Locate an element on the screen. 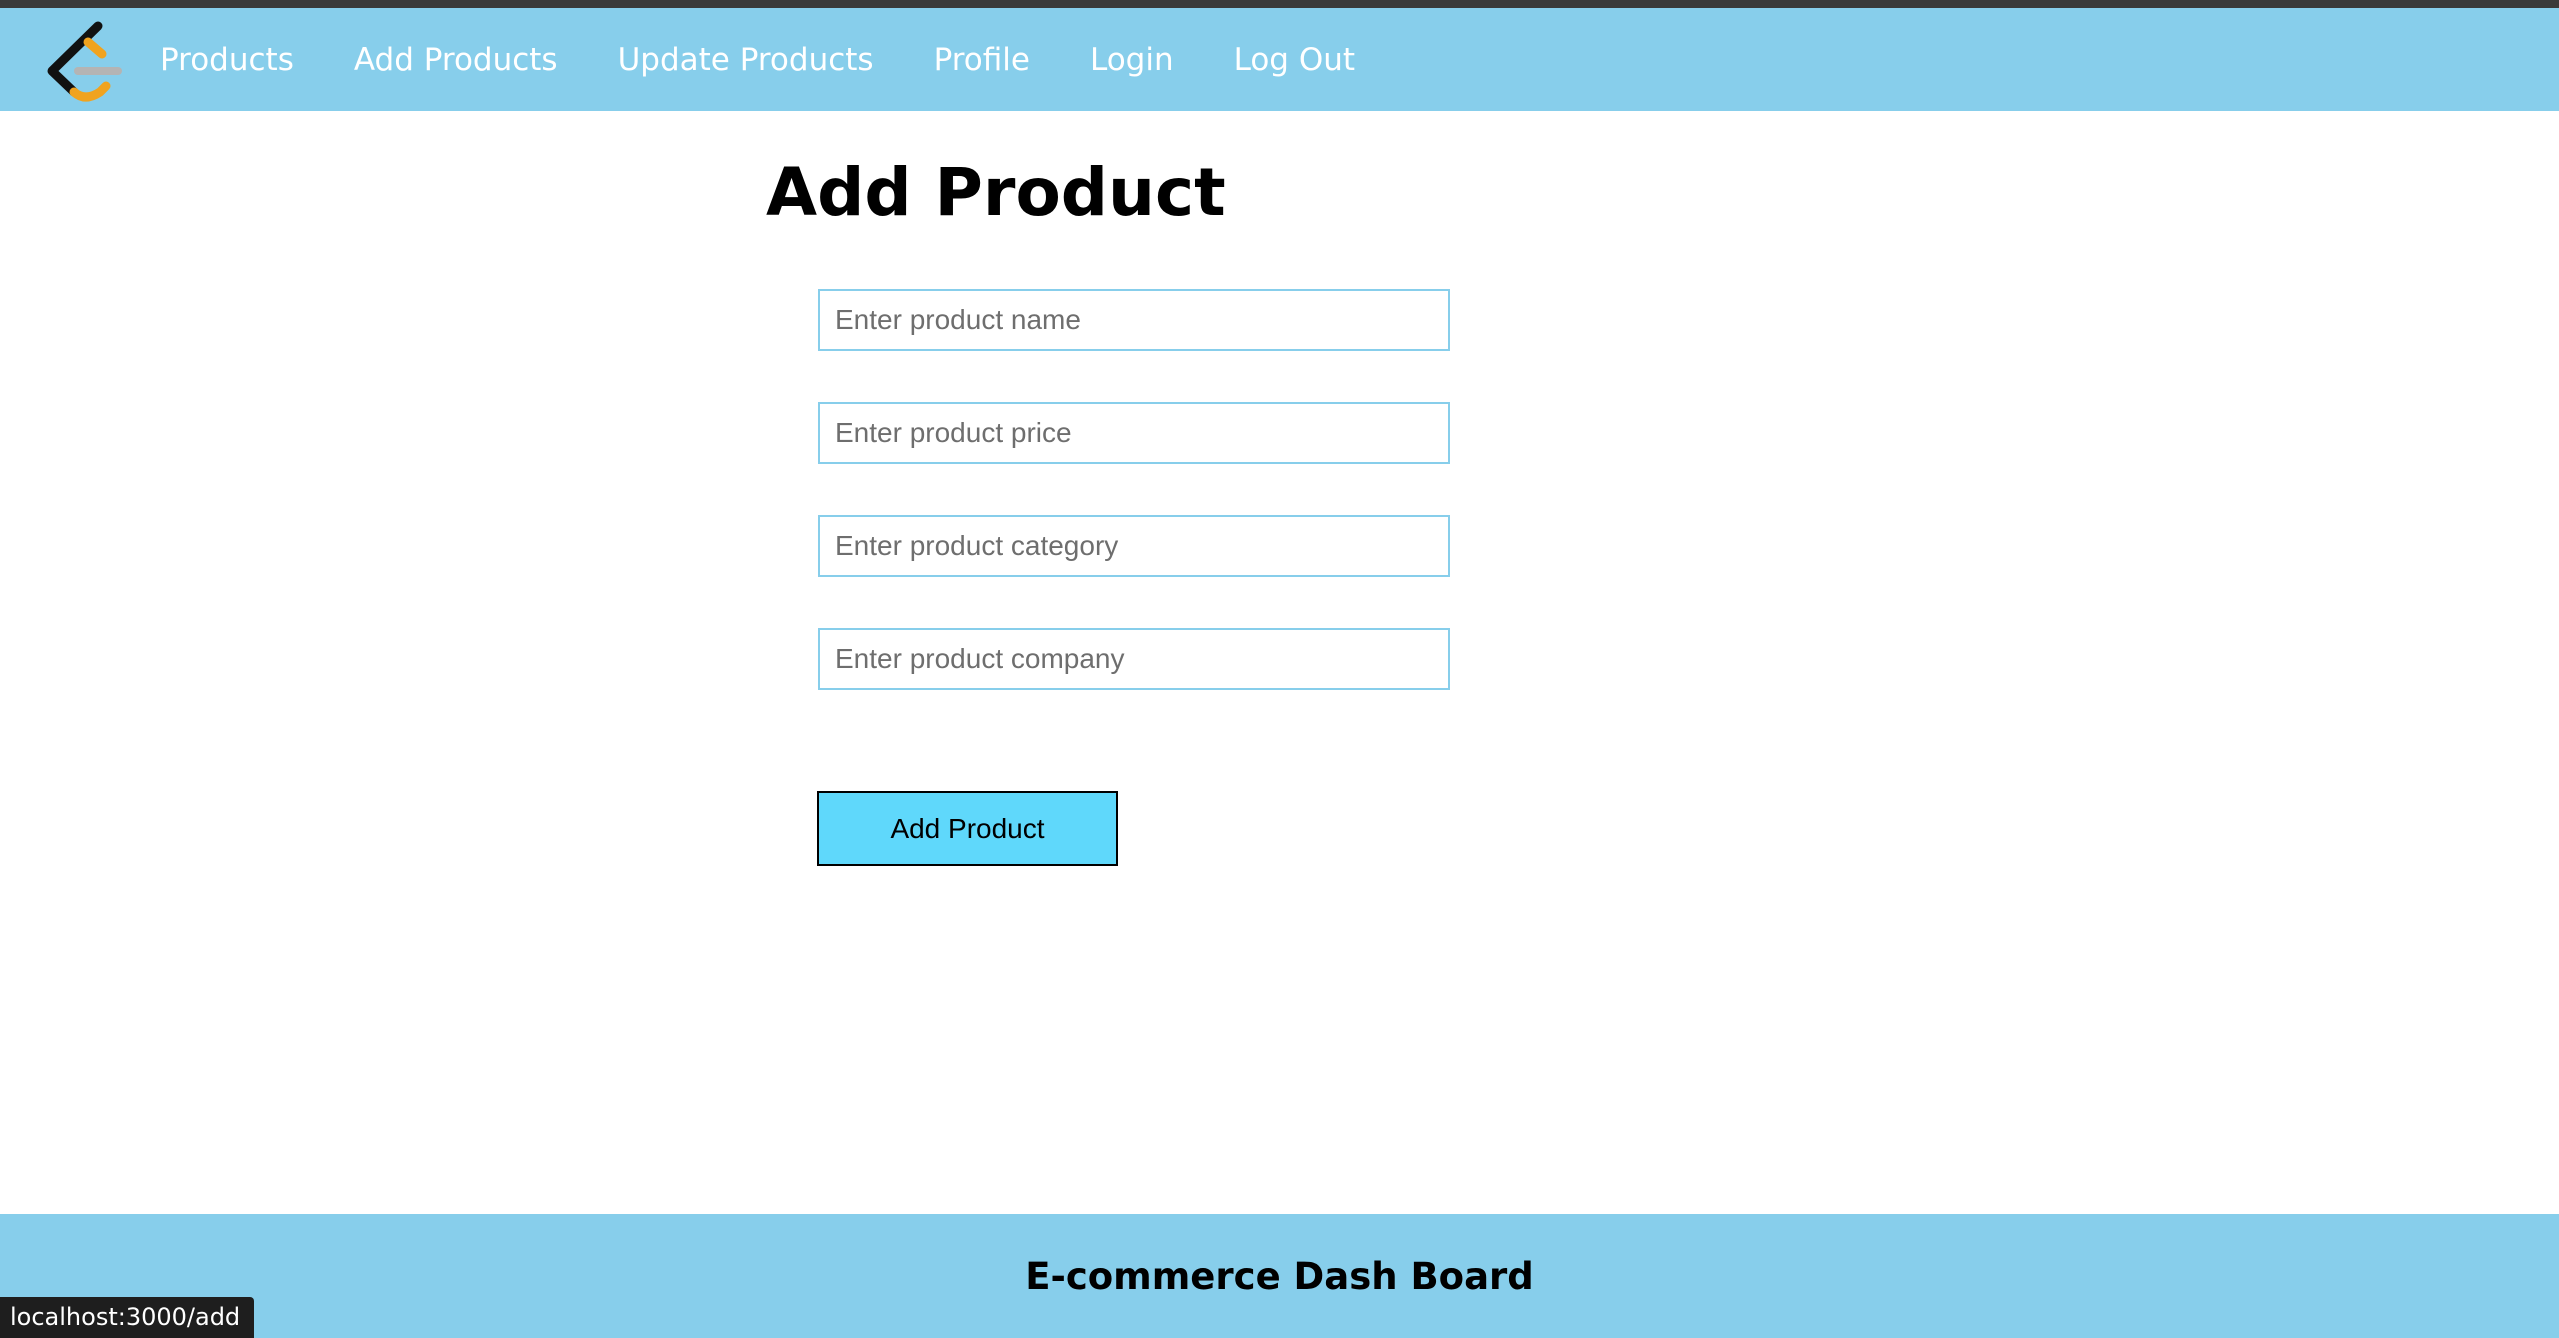 The height and width of the screenshot is (1338, 2559). nav-item-logout: Log Out is located at coordinates (1294, 60).